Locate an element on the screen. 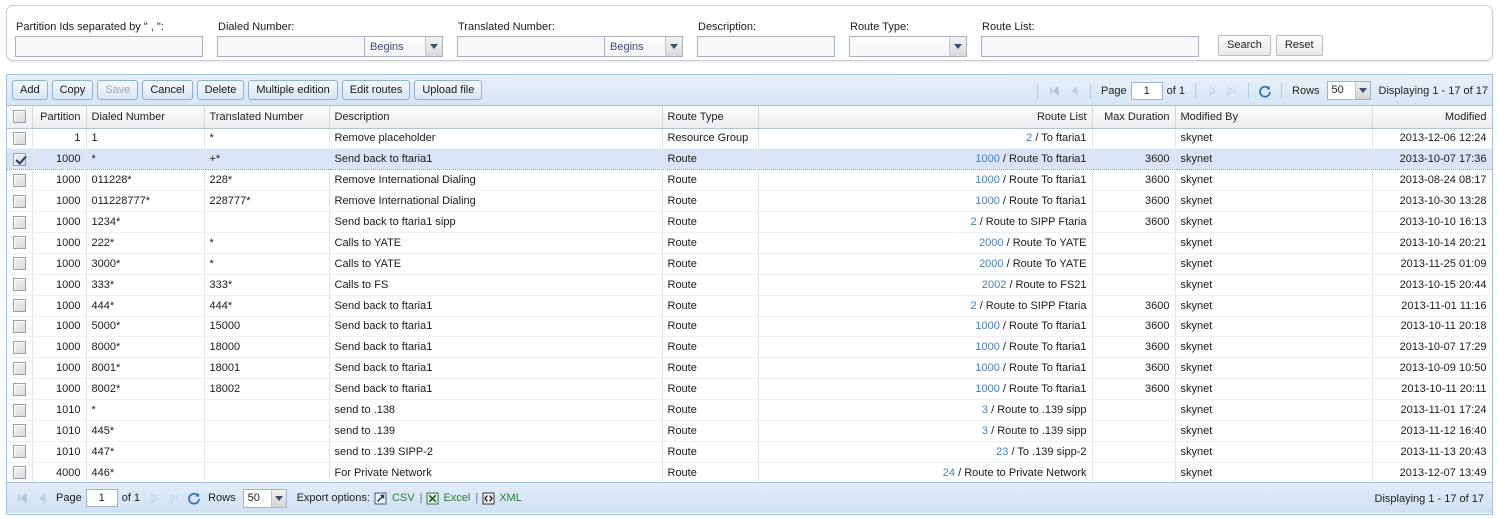 The width and height of the screenshot is (1499, 519). column-header-modified_by: Modified By is located at coordinates (1274, 117).